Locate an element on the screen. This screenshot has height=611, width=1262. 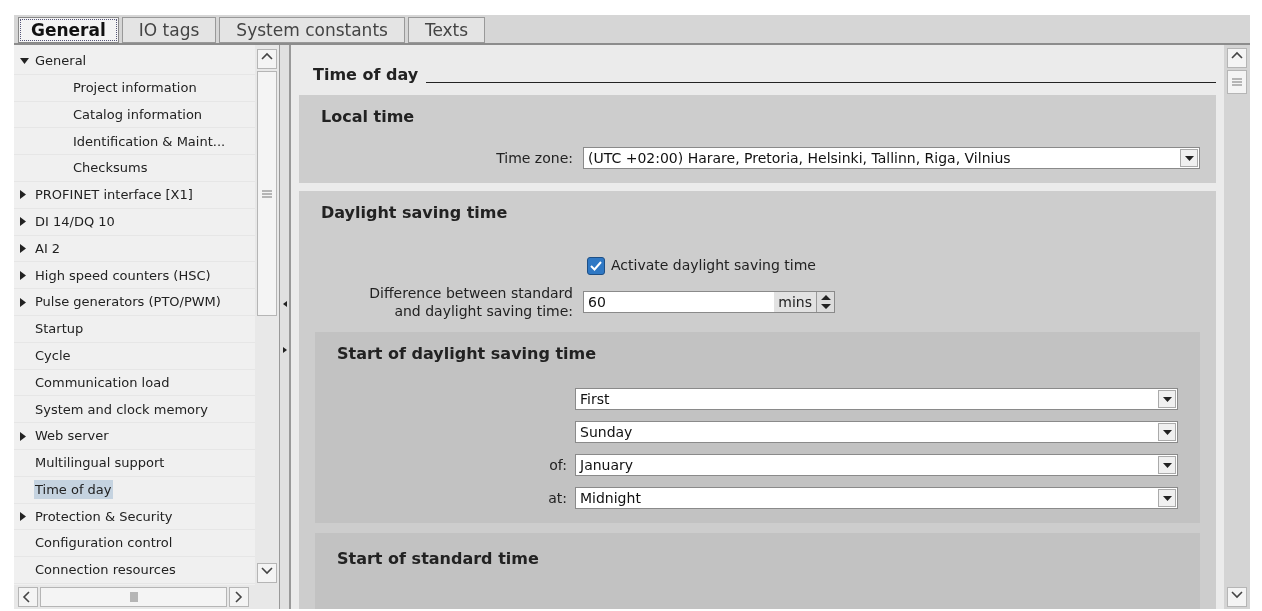
collapse-left-icon is located at coordinates (284, 304).